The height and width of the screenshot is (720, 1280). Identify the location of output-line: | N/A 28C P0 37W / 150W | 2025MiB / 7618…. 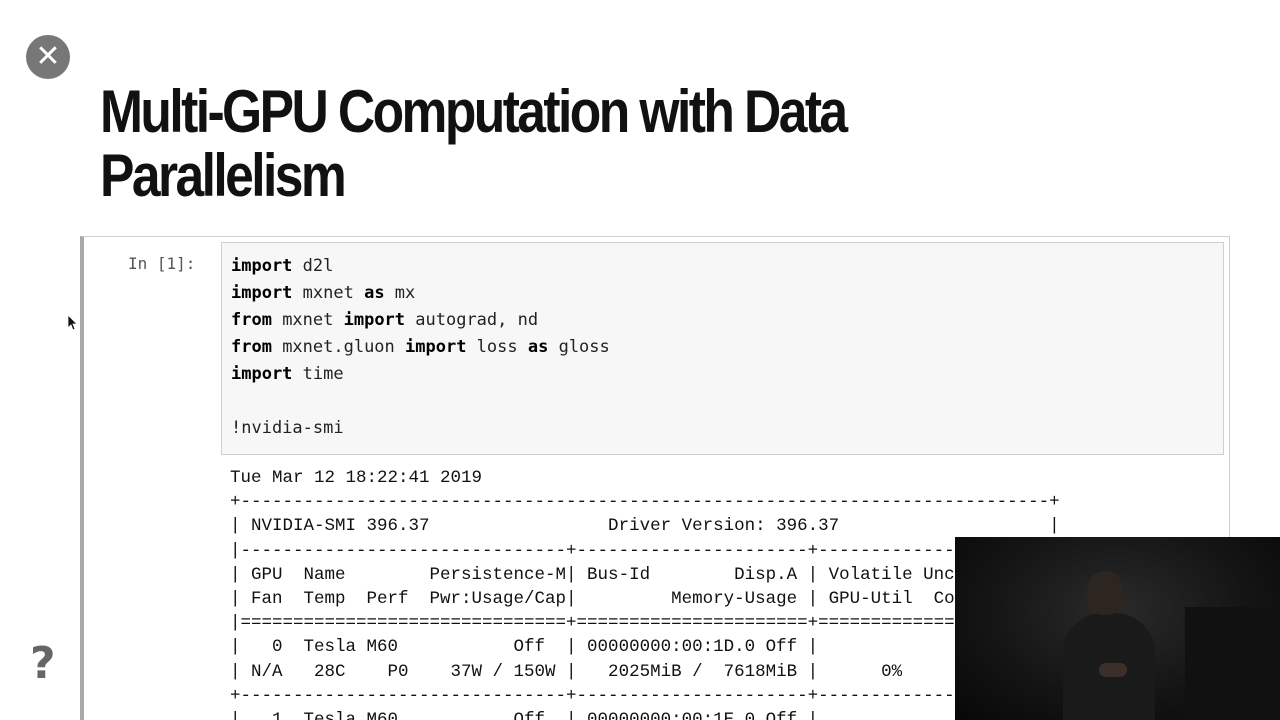
(645, 671).